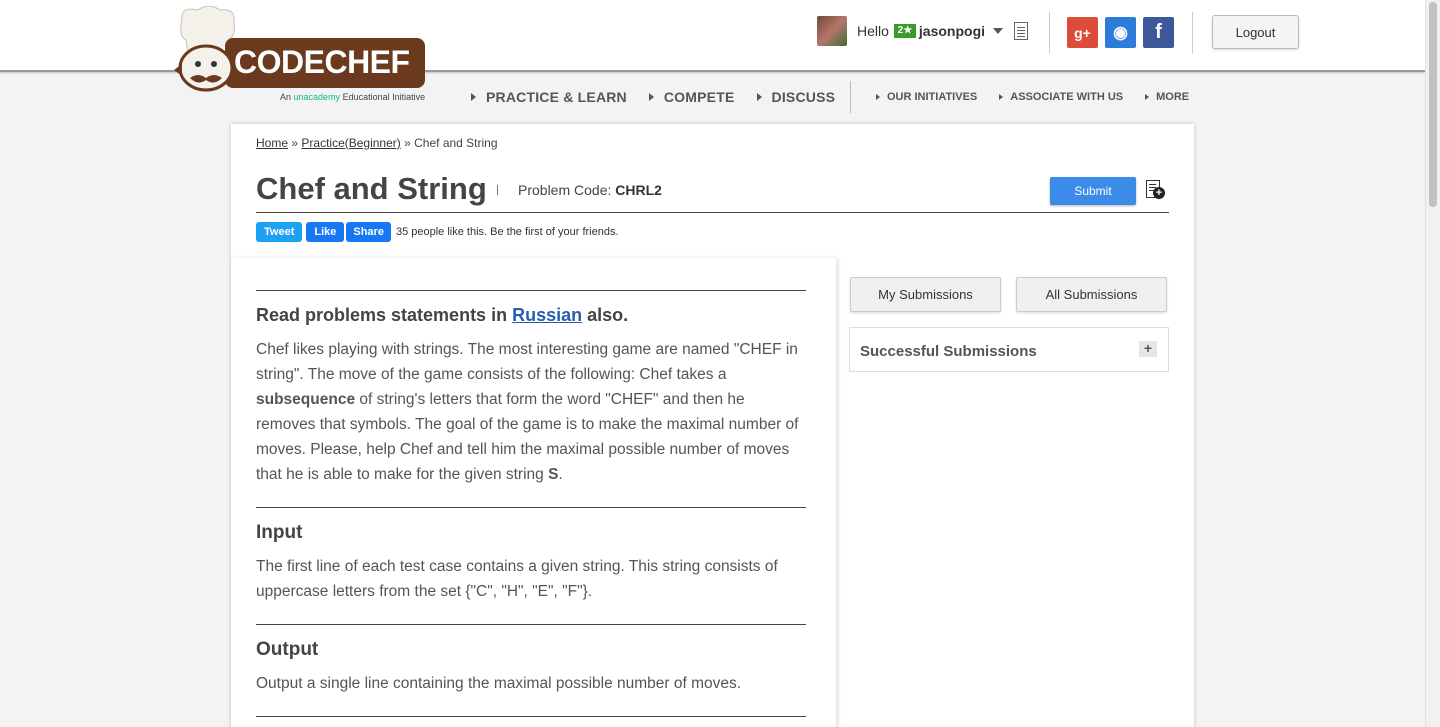 The image size is (1440, 727). I want to click on greeting-text: Hello, so click(873, 31).